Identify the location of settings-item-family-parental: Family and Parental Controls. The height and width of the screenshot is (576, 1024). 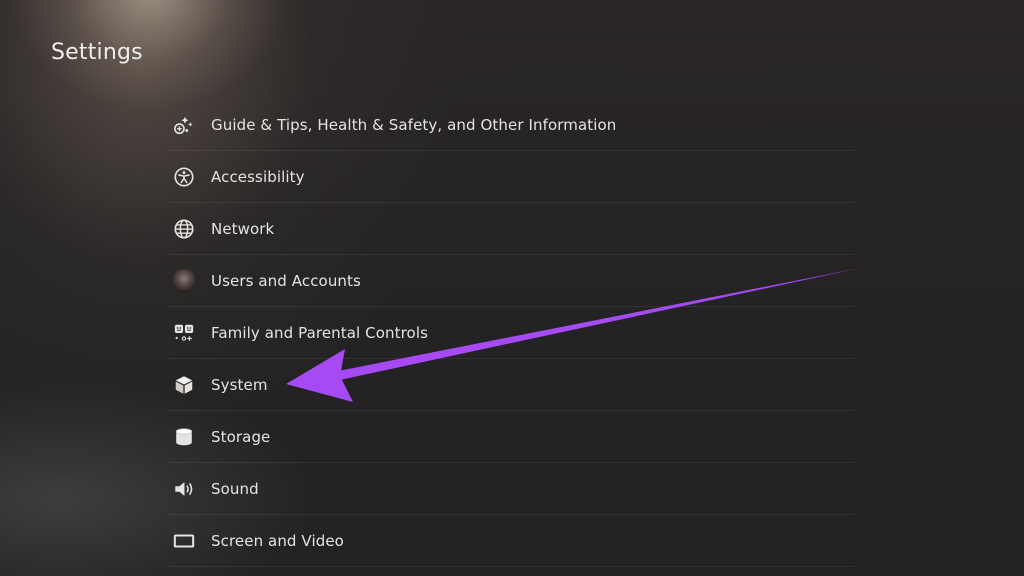
(511, 333).